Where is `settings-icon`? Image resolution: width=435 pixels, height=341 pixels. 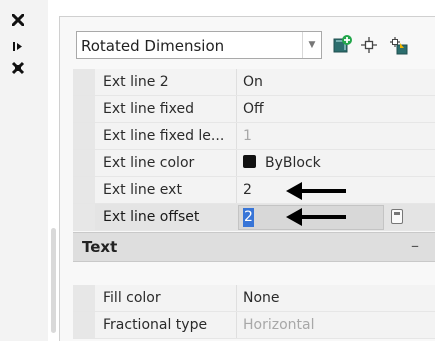 settings-icon is located at coordinates (18, 68).